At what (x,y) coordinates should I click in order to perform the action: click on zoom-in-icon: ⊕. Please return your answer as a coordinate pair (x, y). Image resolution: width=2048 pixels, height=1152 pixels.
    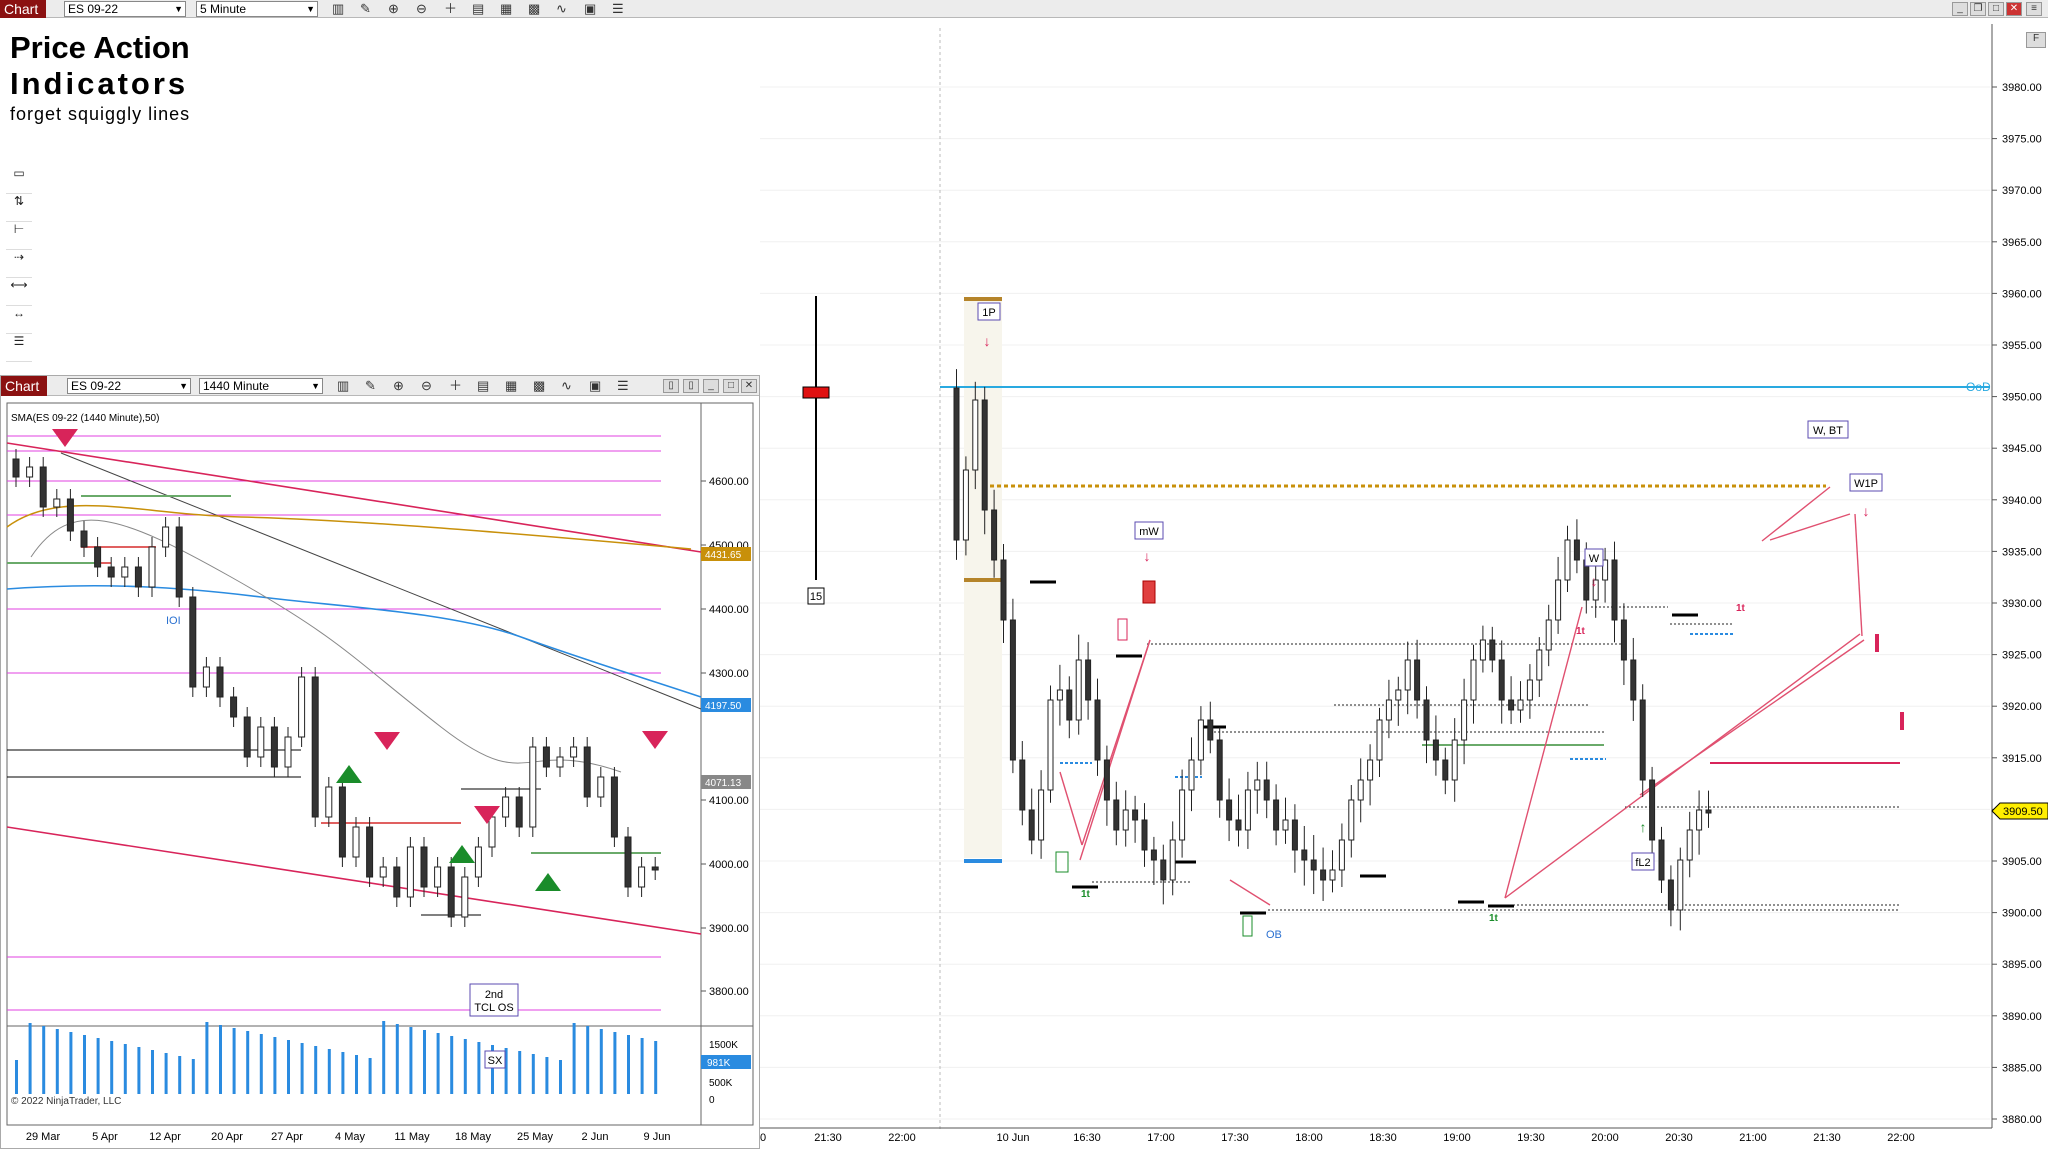
    Looking at the image, I should click on (393, 9).